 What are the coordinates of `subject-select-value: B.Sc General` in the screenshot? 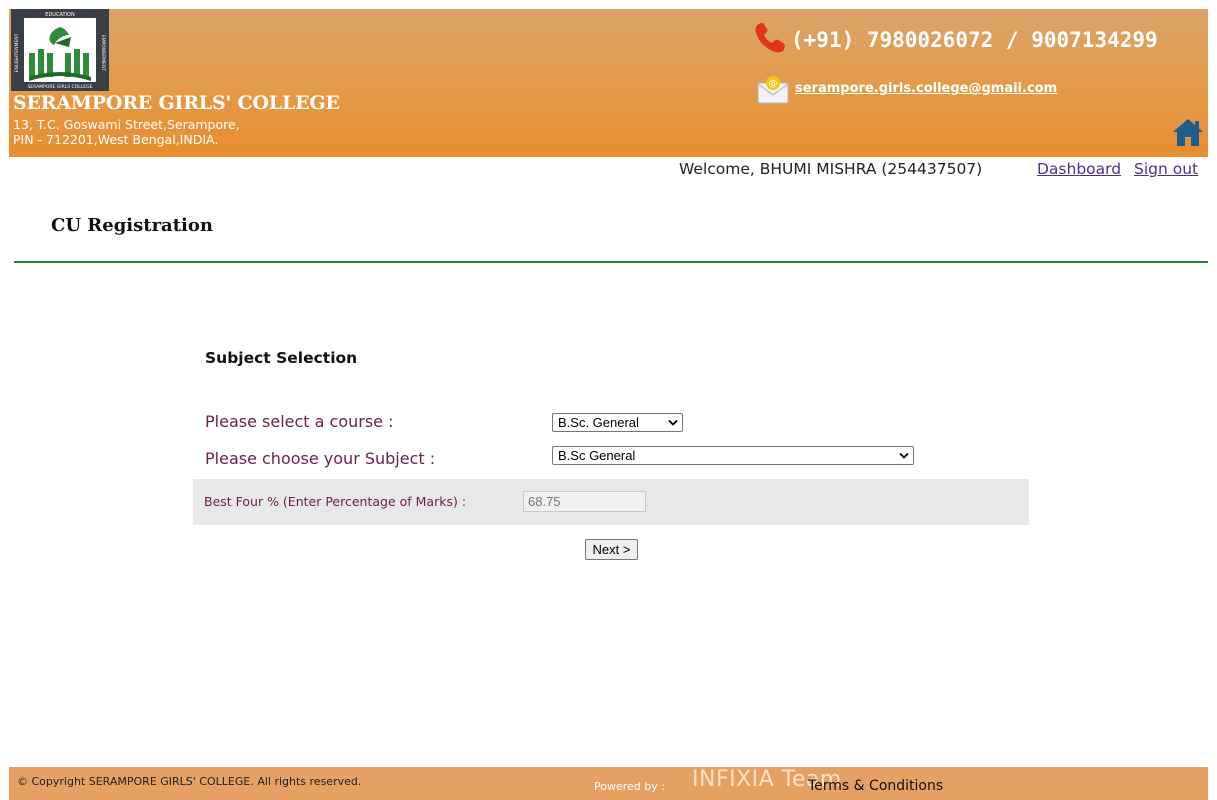 It's located at (597, 455).